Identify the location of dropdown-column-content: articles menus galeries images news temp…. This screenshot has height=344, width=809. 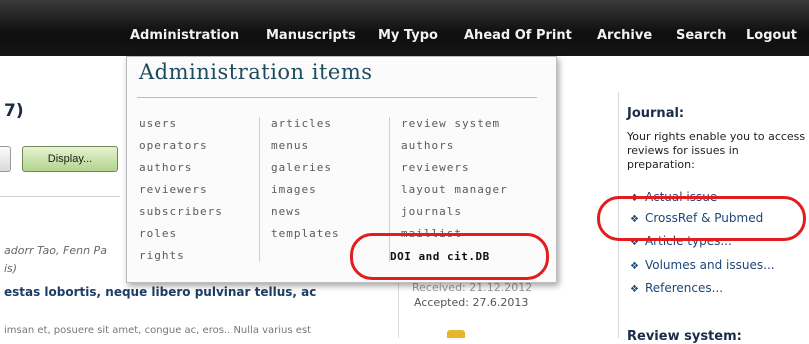
(305, 183).